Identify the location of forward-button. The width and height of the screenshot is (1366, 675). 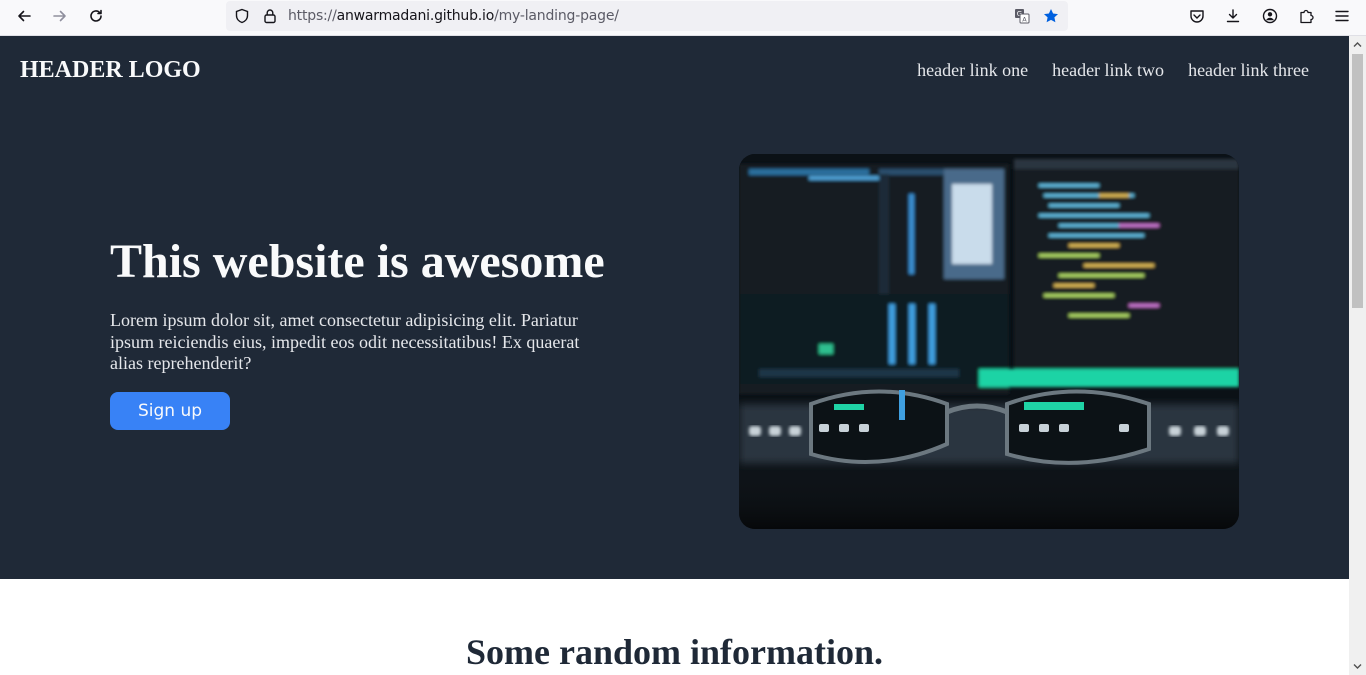
(60, 16).